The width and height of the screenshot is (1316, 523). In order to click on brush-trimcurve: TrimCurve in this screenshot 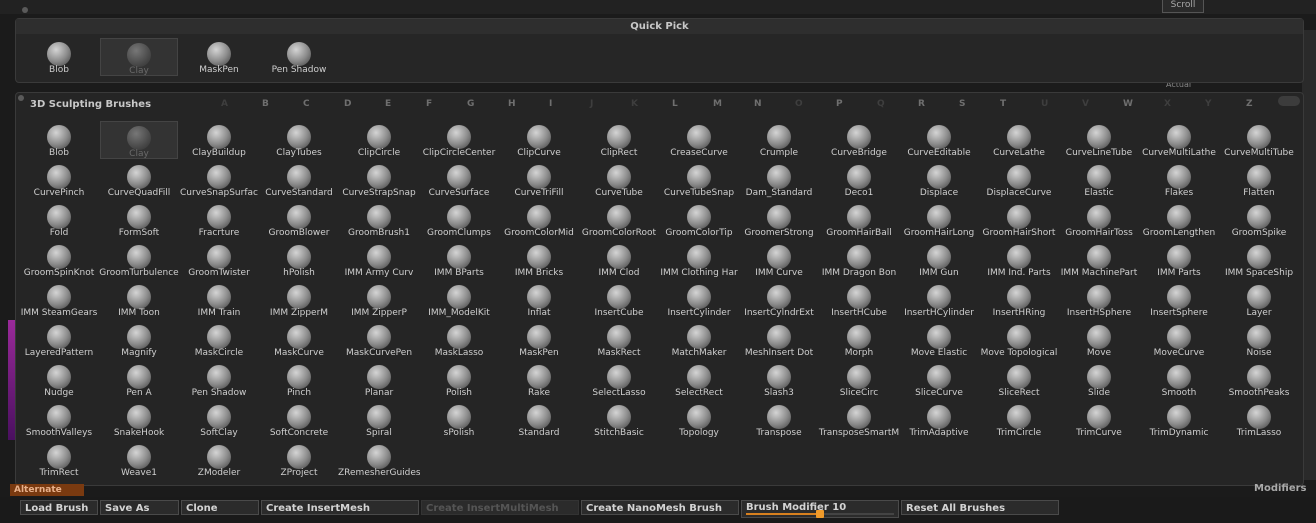, I will do `click(1099, 420)`.